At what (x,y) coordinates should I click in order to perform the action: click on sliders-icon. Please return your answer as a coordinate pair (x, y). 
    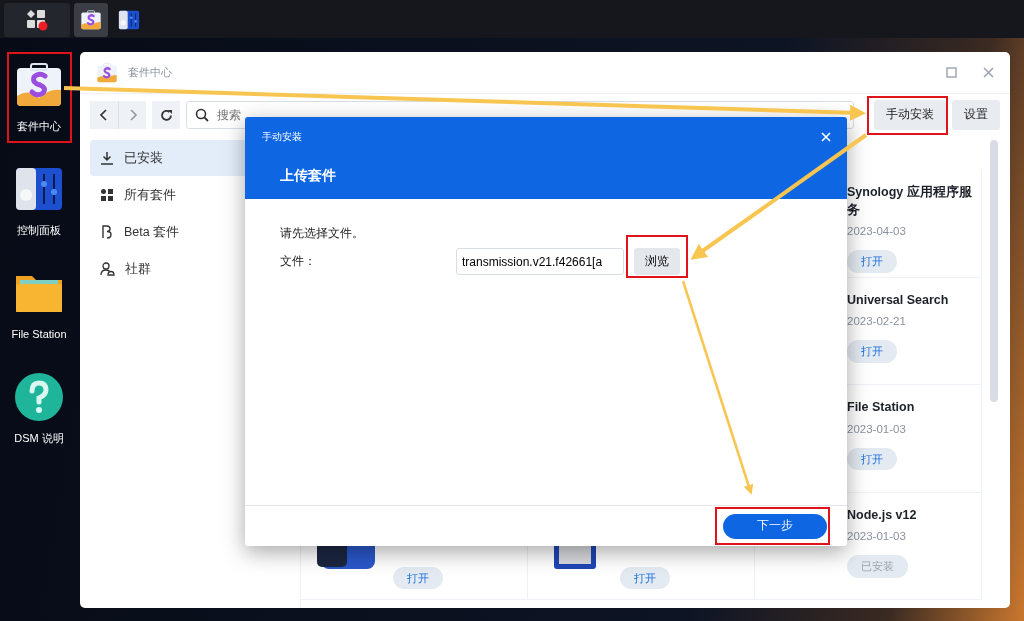
    Looking at the image, I should click on (129, 20).